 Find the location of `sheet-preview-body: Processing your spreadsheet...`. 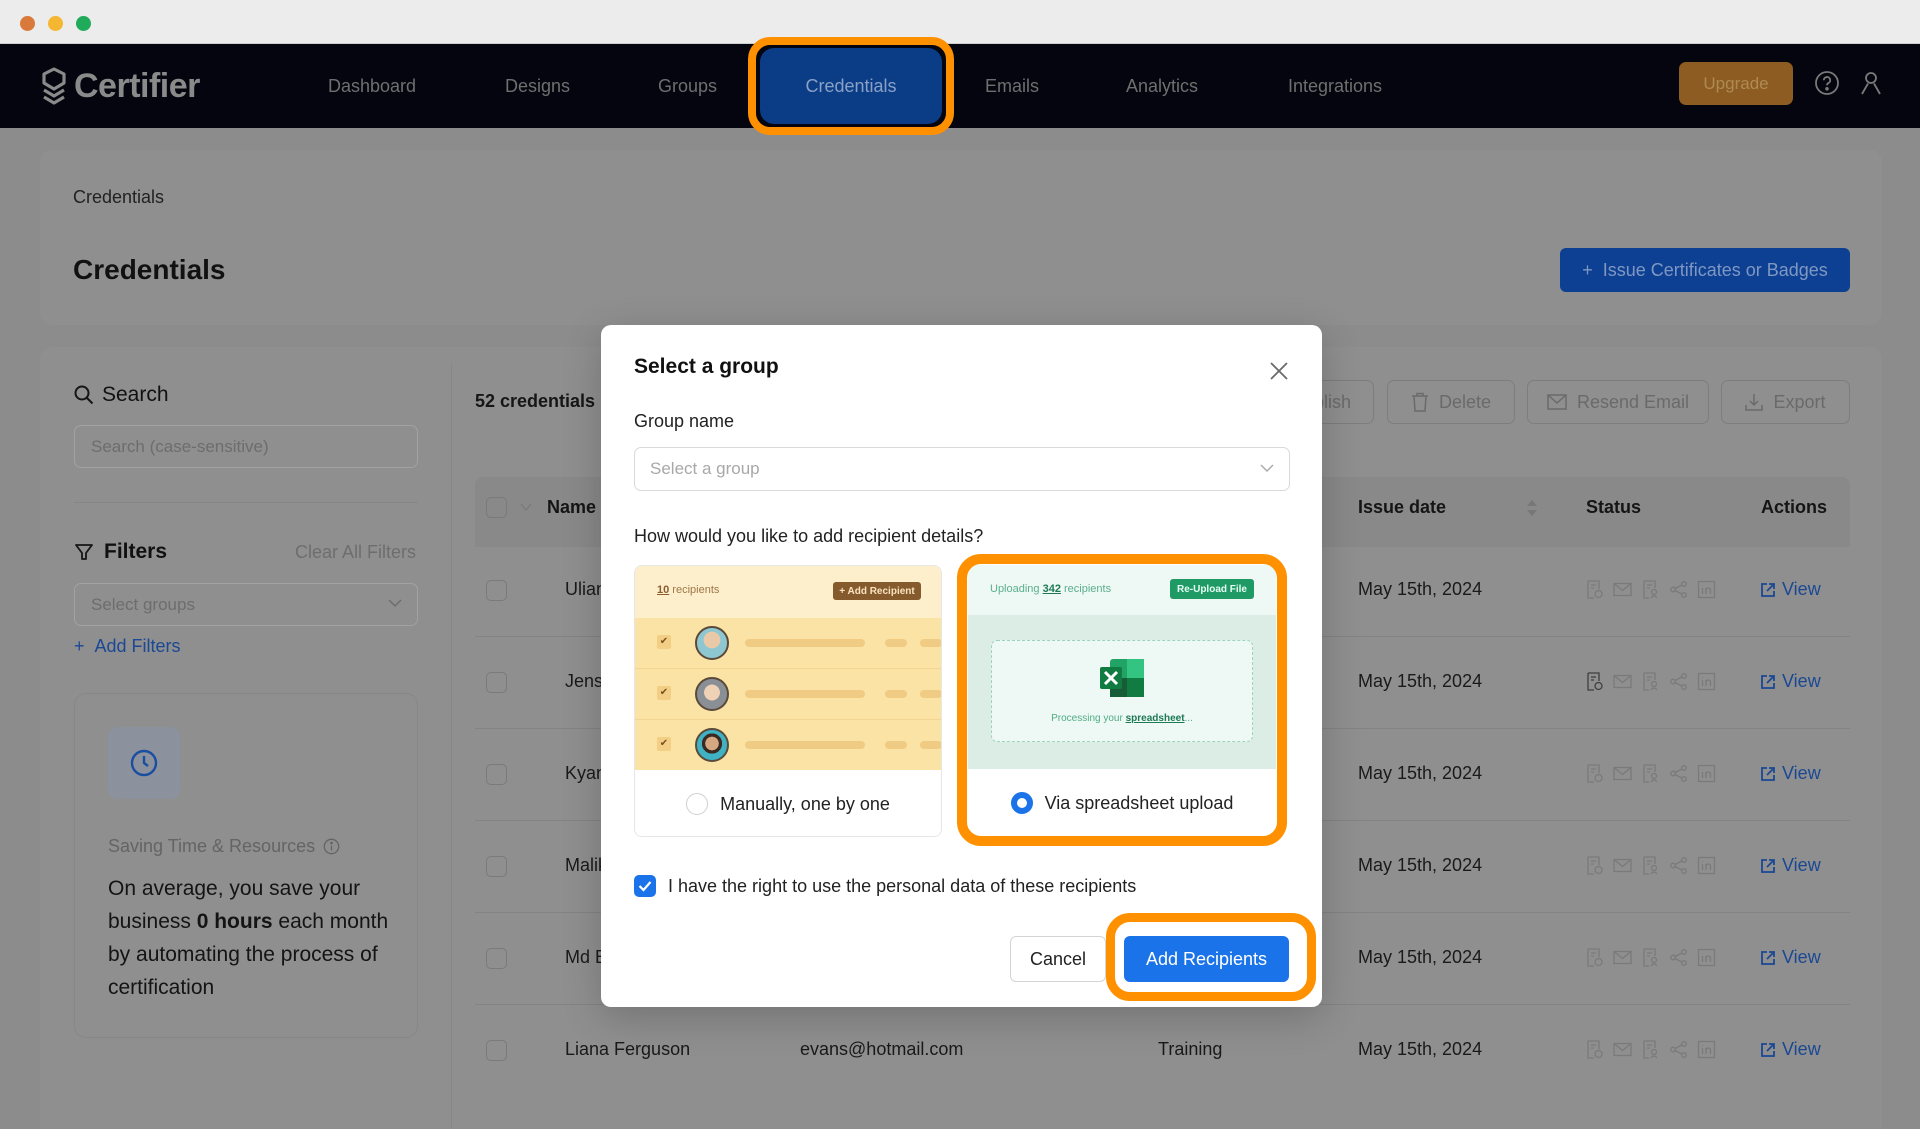

sheet-preview-body: Processing your spreadsheet... is located at coordinates (1122, 692).